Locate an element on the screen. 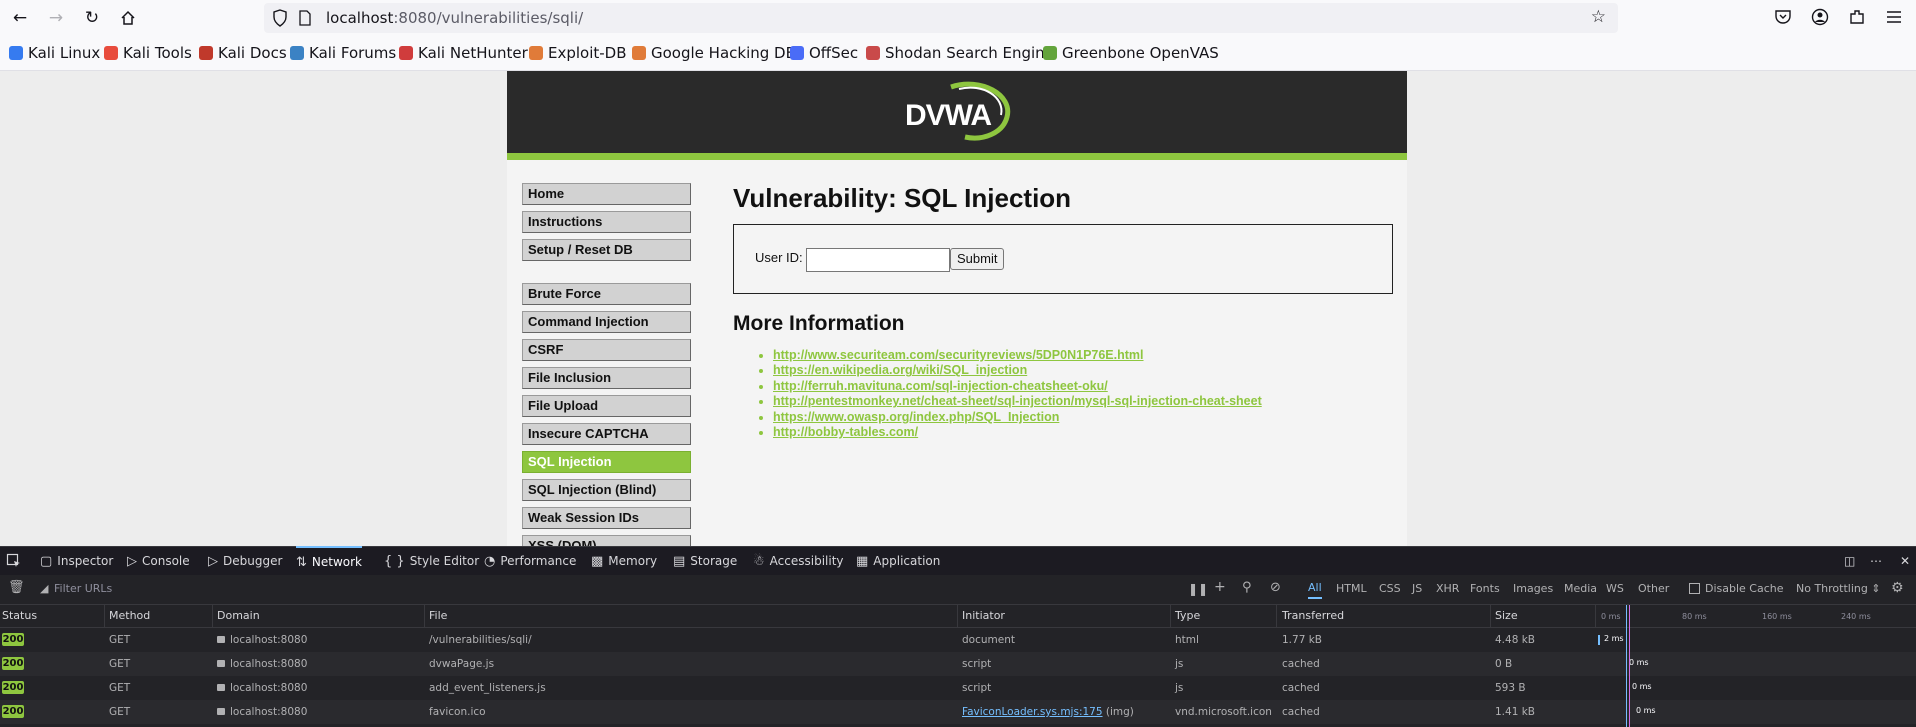 The width and height of the screenshot is (1916, 727). tab-application: ▦ Application is located at coordinates (898, 561).